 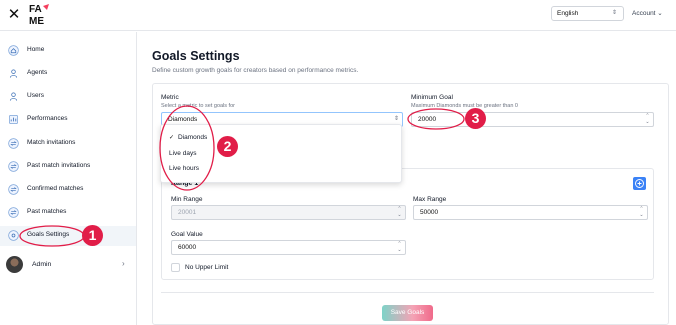 What do you see at coordinates (51, 142) in the screenshot?
I see `sidebar-item-label: Match invitations` at bounding box center [51, 142].